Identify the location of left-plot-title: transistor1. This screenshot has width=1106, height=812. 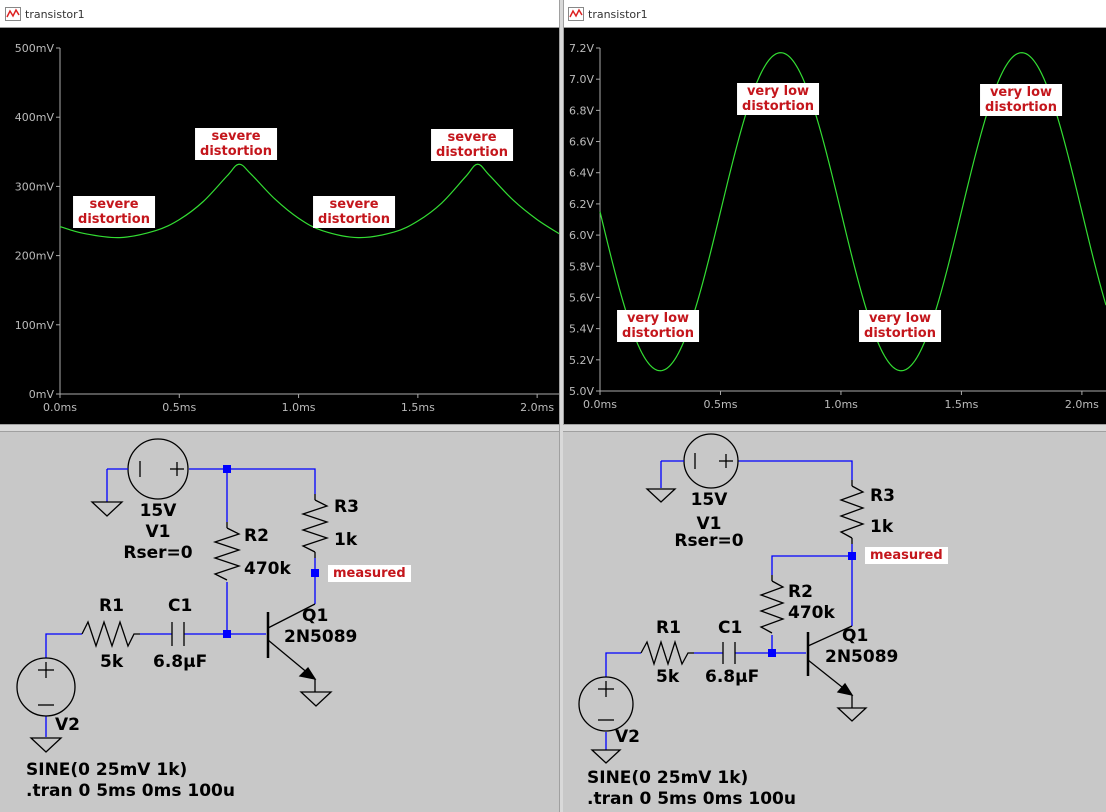
(55, 14).